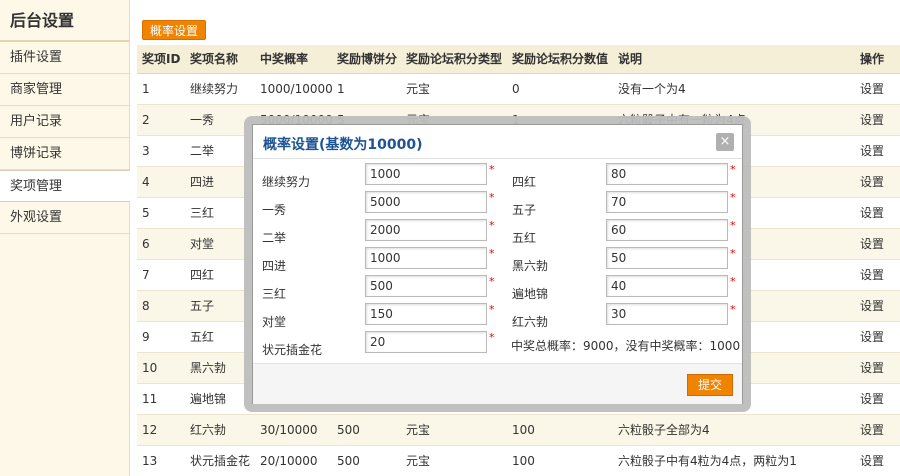 Image resolution: width=900 pixels, height=476 pixels. I want to click on sidebar-item-plugin-settings: 插件设置, so click(64, 58).